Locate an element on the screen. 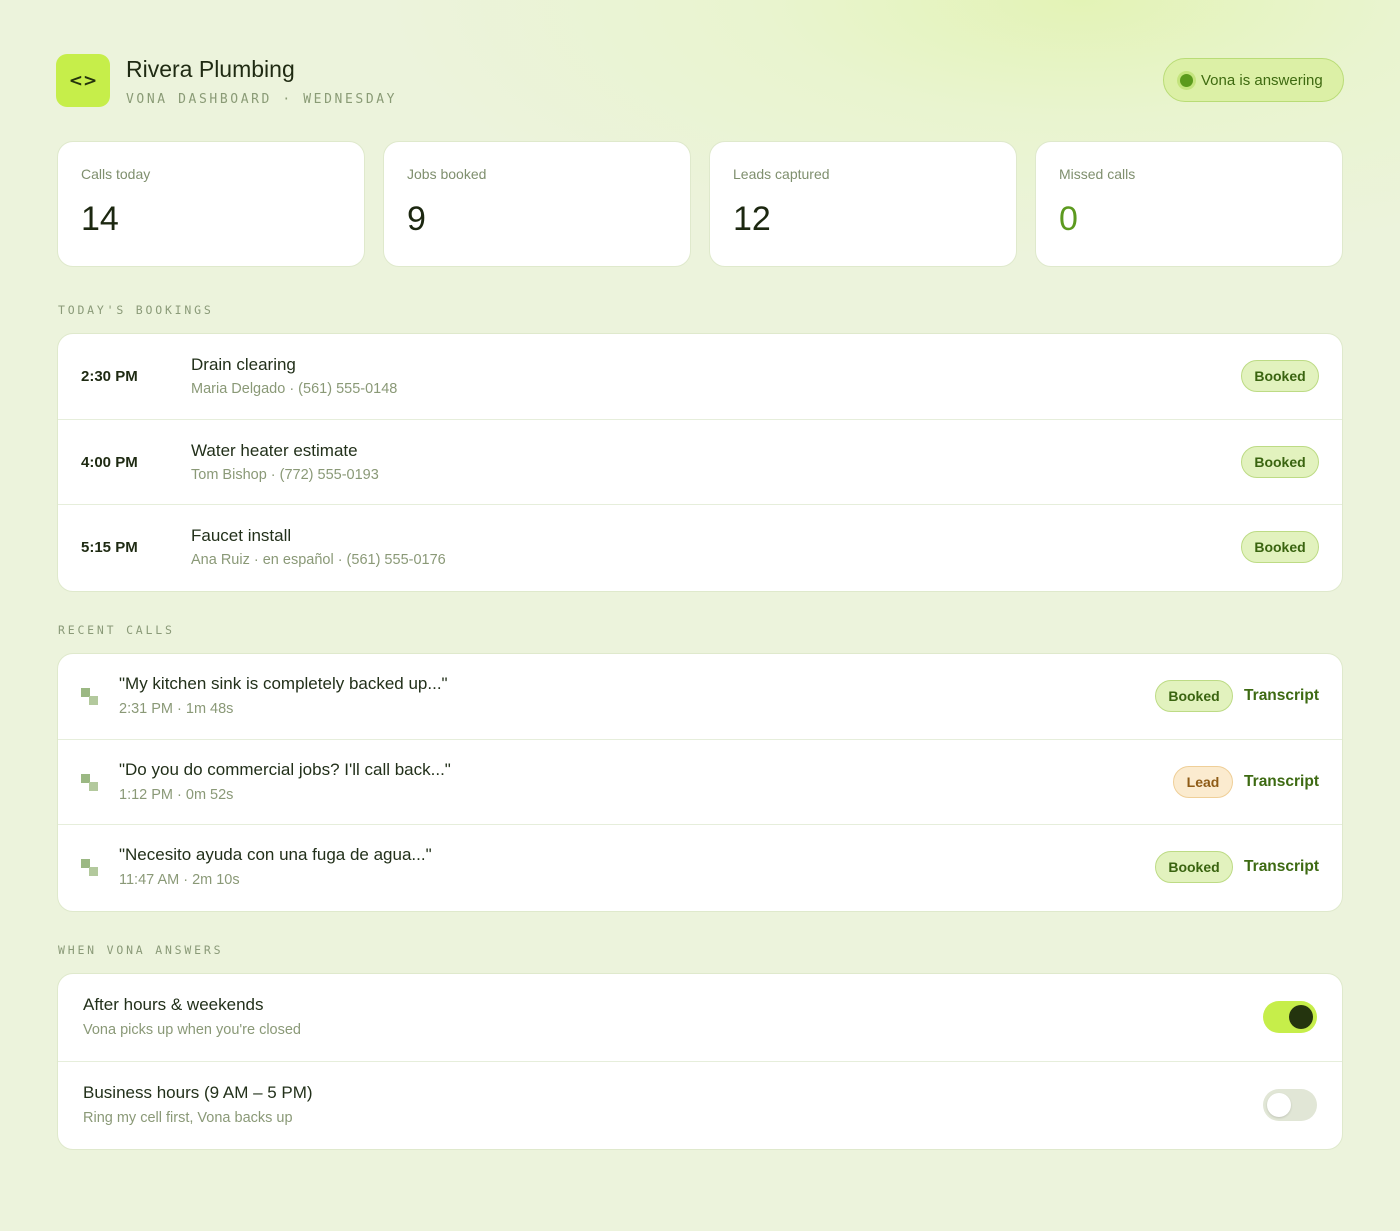 The image size is (1400, 1231). stat-label: Jobs booked is located at coordinates (447, 174).